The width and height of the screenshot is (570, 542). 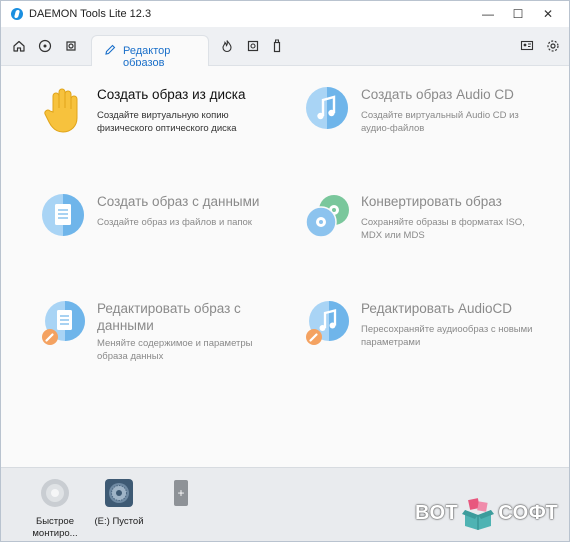 I want to click on item-title: Конвертировать образ, so click(x=431, y=201).